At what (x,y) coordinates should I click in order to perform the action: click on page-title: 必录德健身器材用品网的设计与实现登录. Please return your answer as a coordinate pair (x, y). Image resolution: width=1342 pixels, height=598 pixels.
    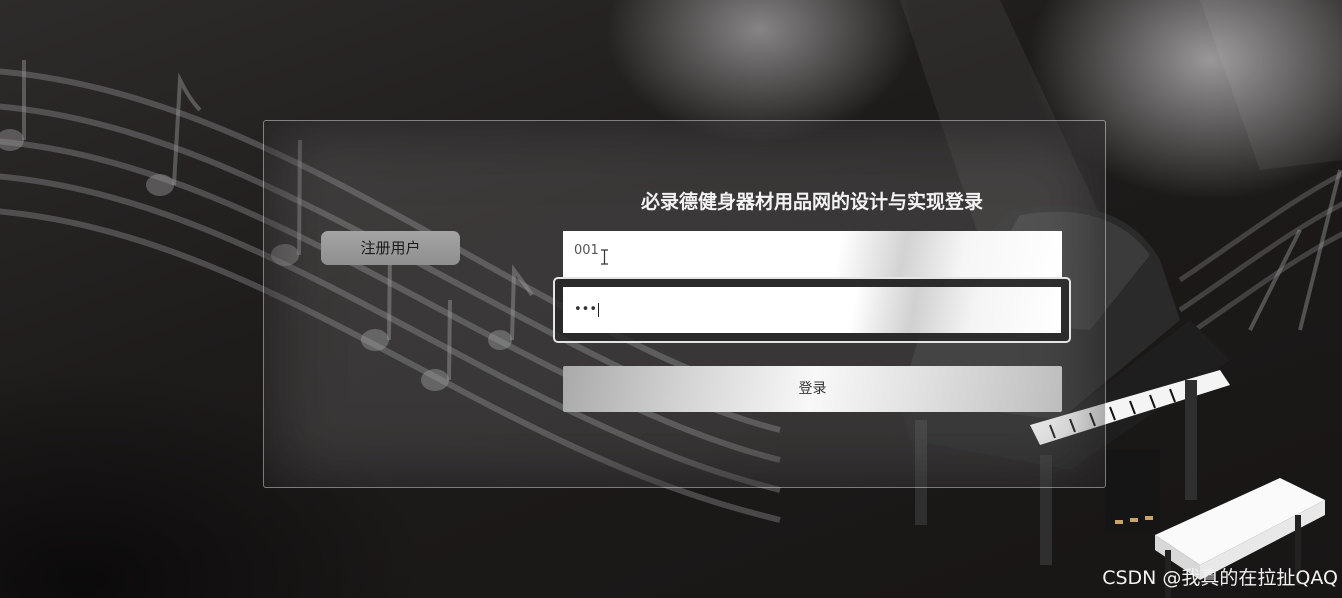
    Looking at the image, I should click on (811, 202).